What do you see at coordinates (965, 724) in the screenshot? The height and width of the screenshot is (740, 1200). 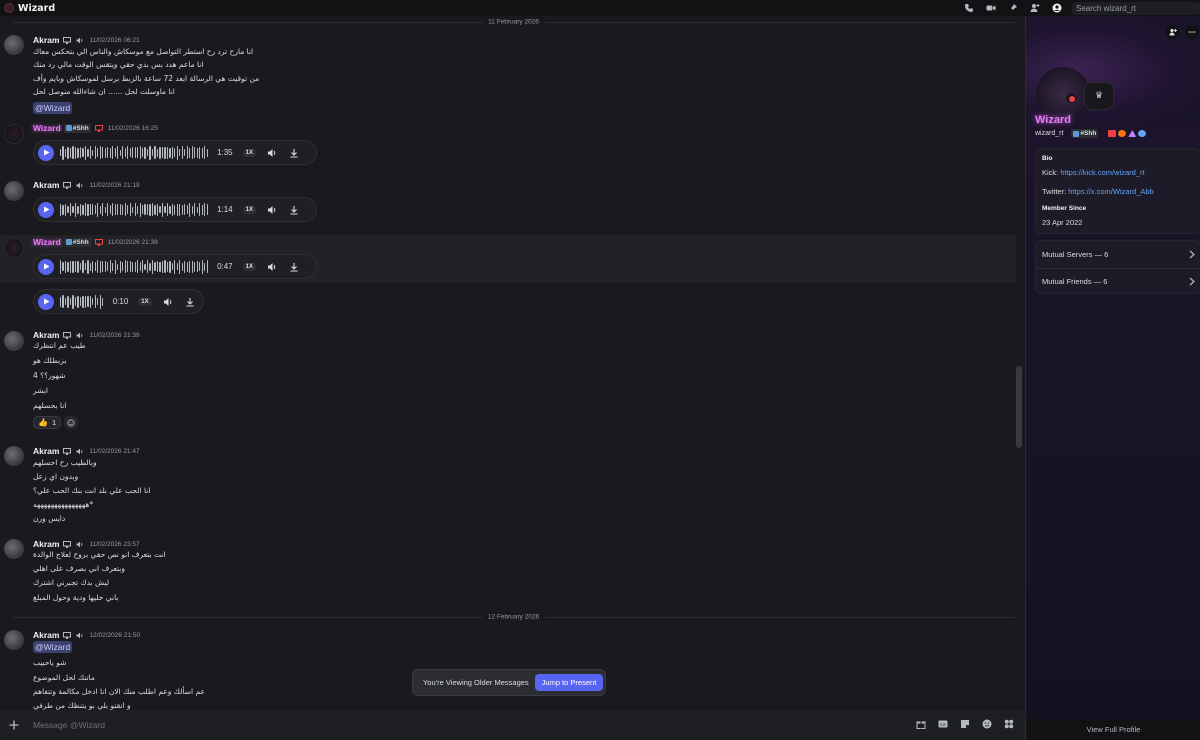 I see `sticker-icon` at bounding box center [965, 724].